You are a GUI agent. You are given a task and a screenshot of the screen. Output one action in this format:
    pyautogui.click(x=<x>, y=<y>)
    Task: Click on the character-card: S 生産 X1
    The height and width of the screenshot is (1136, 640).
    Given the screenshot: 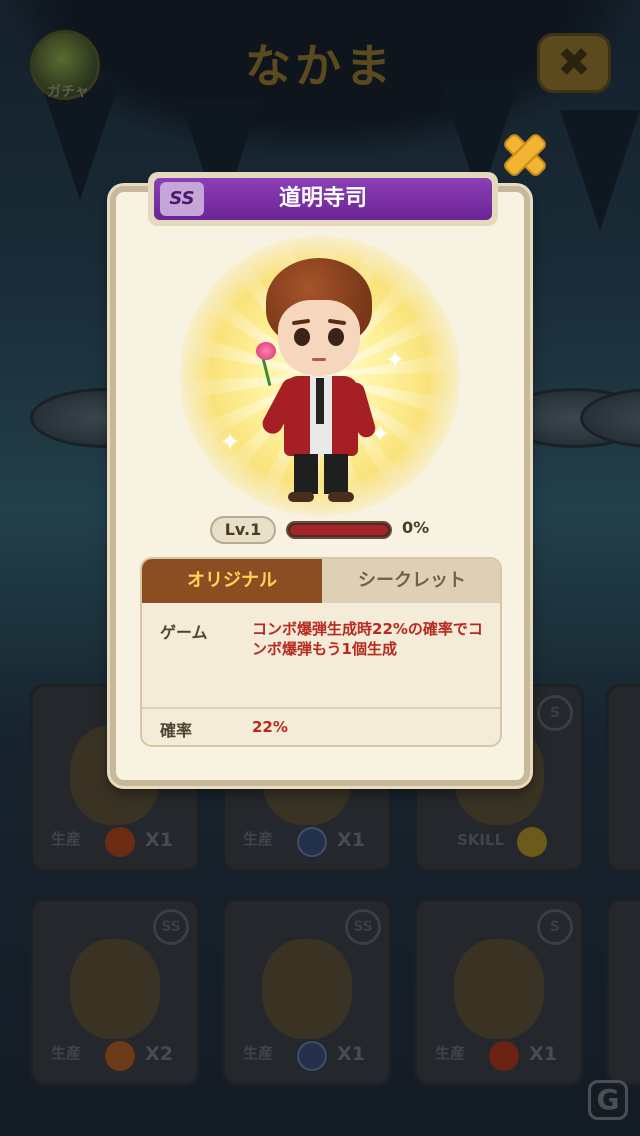 What is the action you would take?
    pyautogui.click(x=499, y=992)
    